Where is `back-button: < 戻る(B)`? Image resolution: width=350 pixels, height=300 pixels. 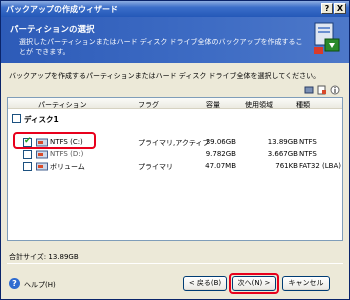 back-button: < 戻る(B) is located at coordinates (205, 283).